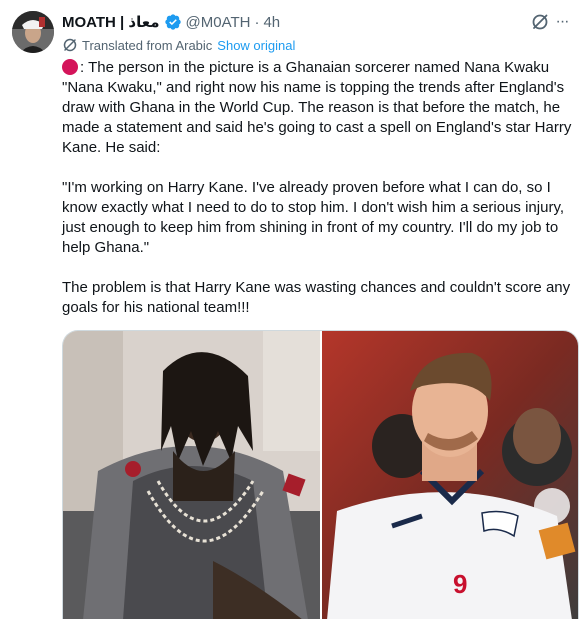 This screenshot has width=580, height=619. I want to click on translation-notice: Translated from Arabic Show original, so click(178, 45).